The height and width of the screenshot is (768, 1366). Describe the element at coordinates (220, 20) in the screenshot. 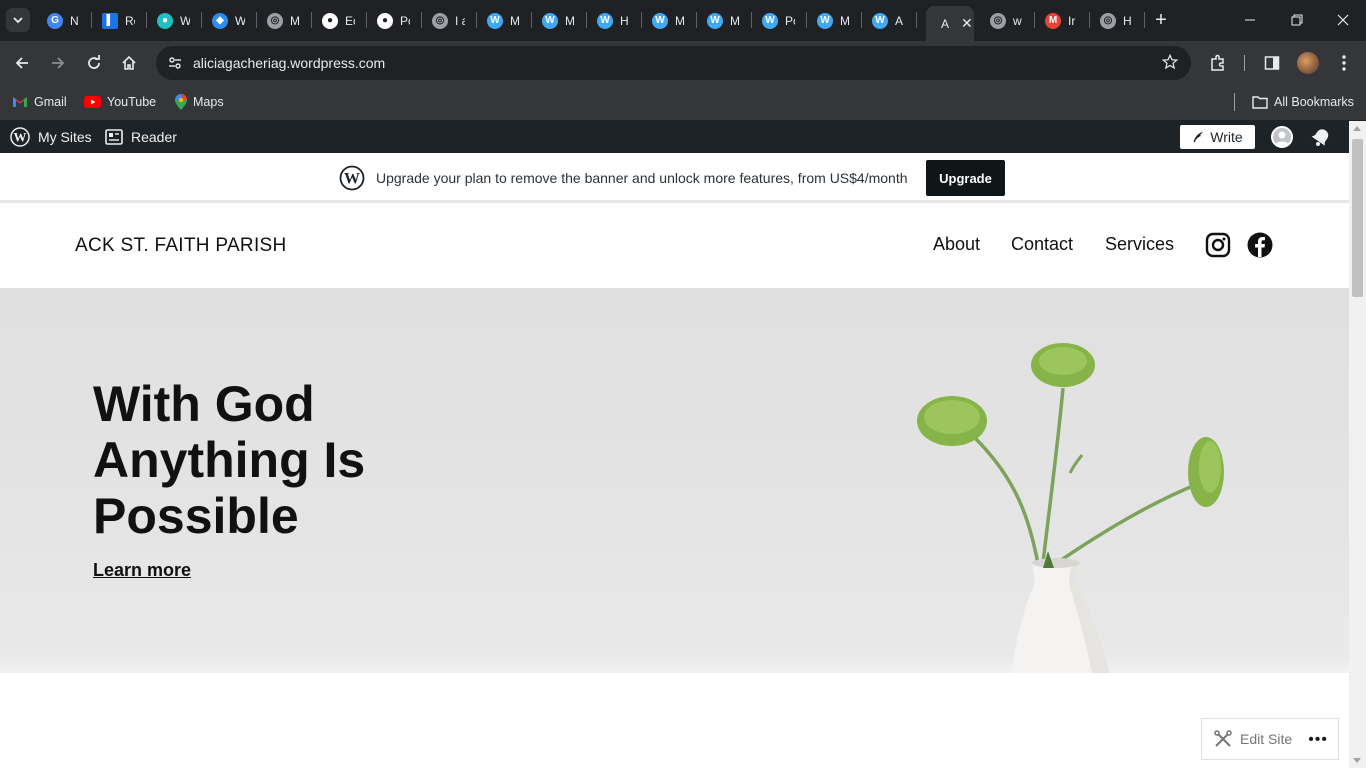

I see `diamond-icon: ◆` at that location.